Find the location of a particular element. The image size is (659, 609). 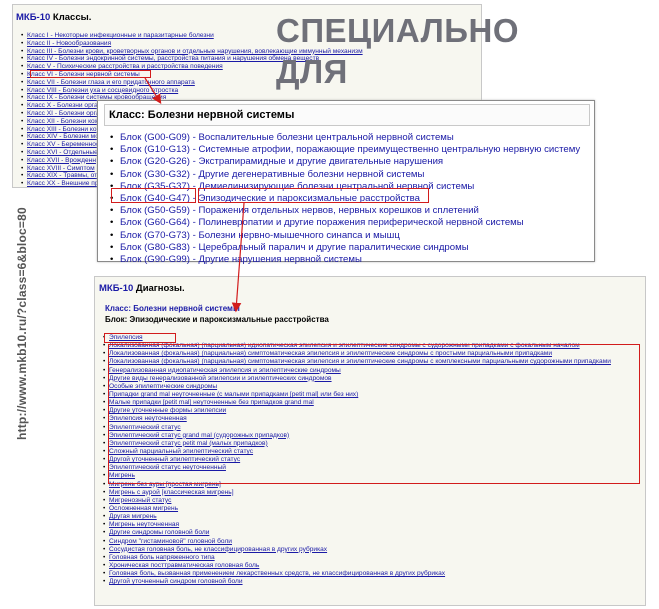

arrows-overlay is located at coordinates (194, 195).